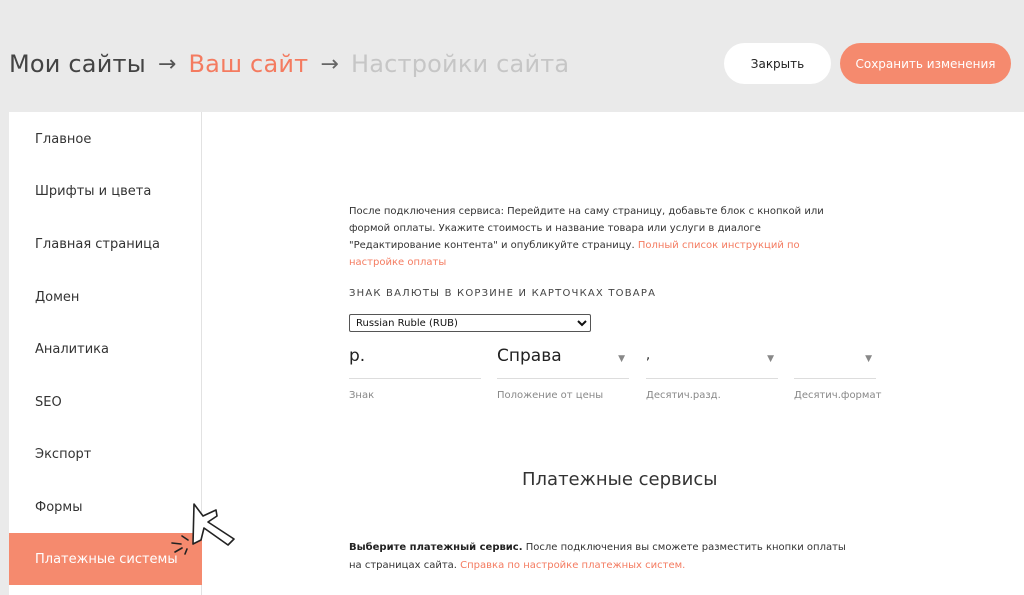 Image resolution: width=1024 pixels, height=595 pixels. What do you see at coordinates (620, 479) in the screenshot?
I see `payment-services-title: Платежные сервисы` at bounding box center [620, 479].